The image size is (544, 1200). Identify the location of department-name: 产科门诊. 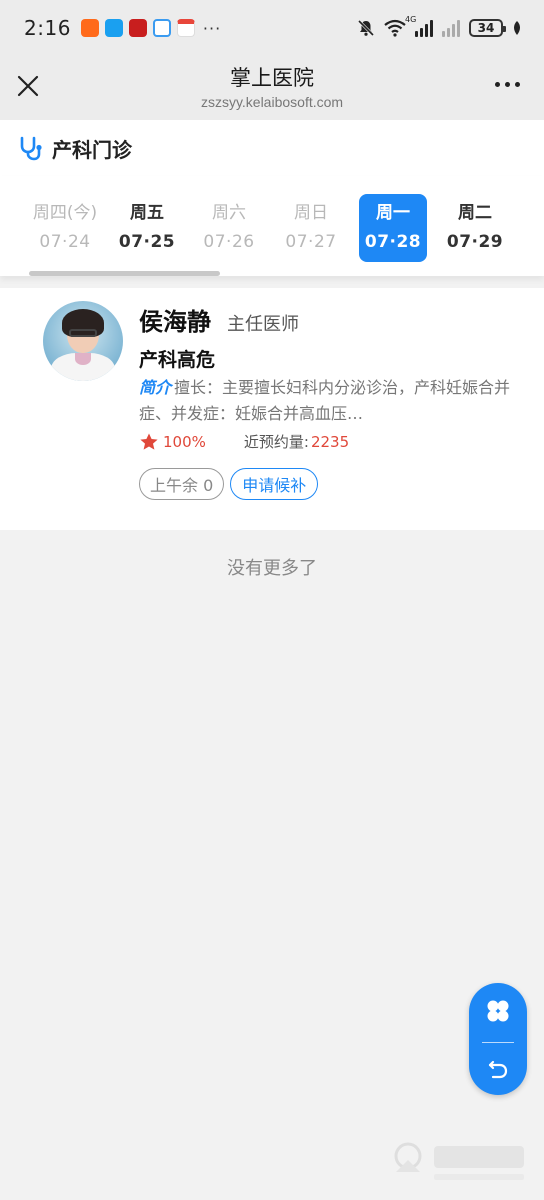
(92, 149).